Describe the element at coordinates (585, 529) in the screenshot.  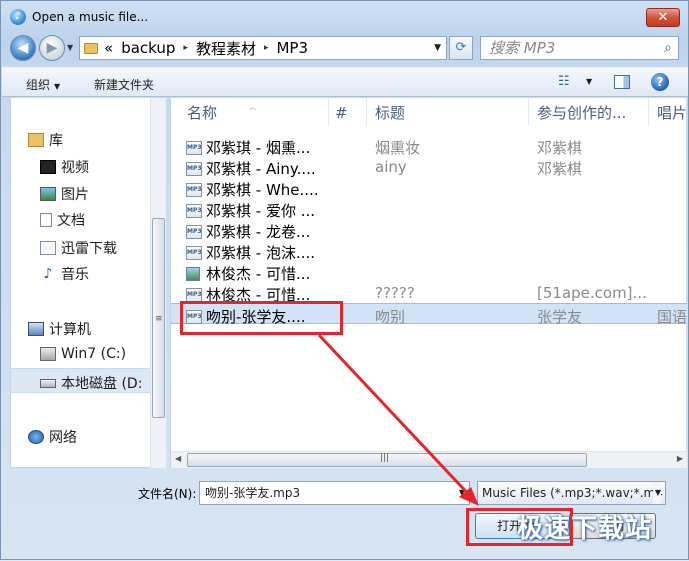
I see `watermark-text: 极速下载站` at that location.